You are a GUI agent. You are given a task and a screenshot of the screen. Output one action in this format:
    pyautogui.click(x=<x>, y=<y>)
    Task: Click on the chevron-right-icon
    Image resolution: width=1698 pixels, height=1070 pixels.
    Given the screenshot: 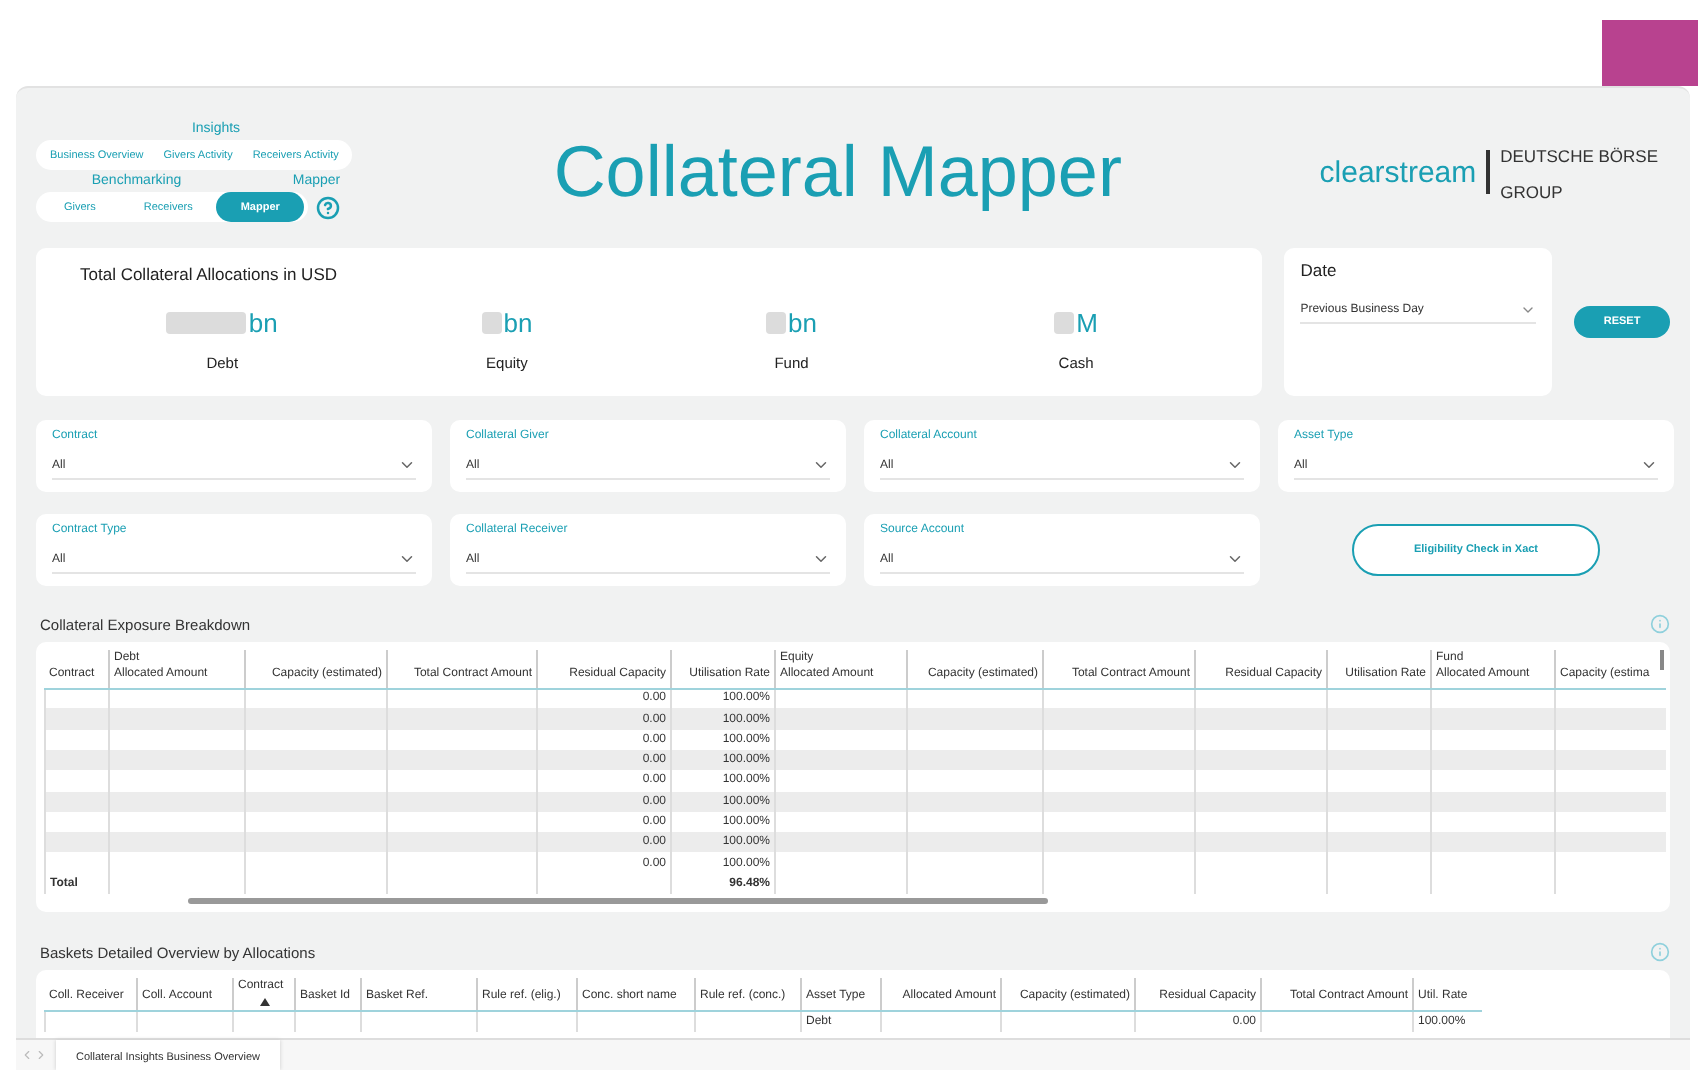 What is the action you would take?
    pyautogui.click(x=41, y=1055)
    